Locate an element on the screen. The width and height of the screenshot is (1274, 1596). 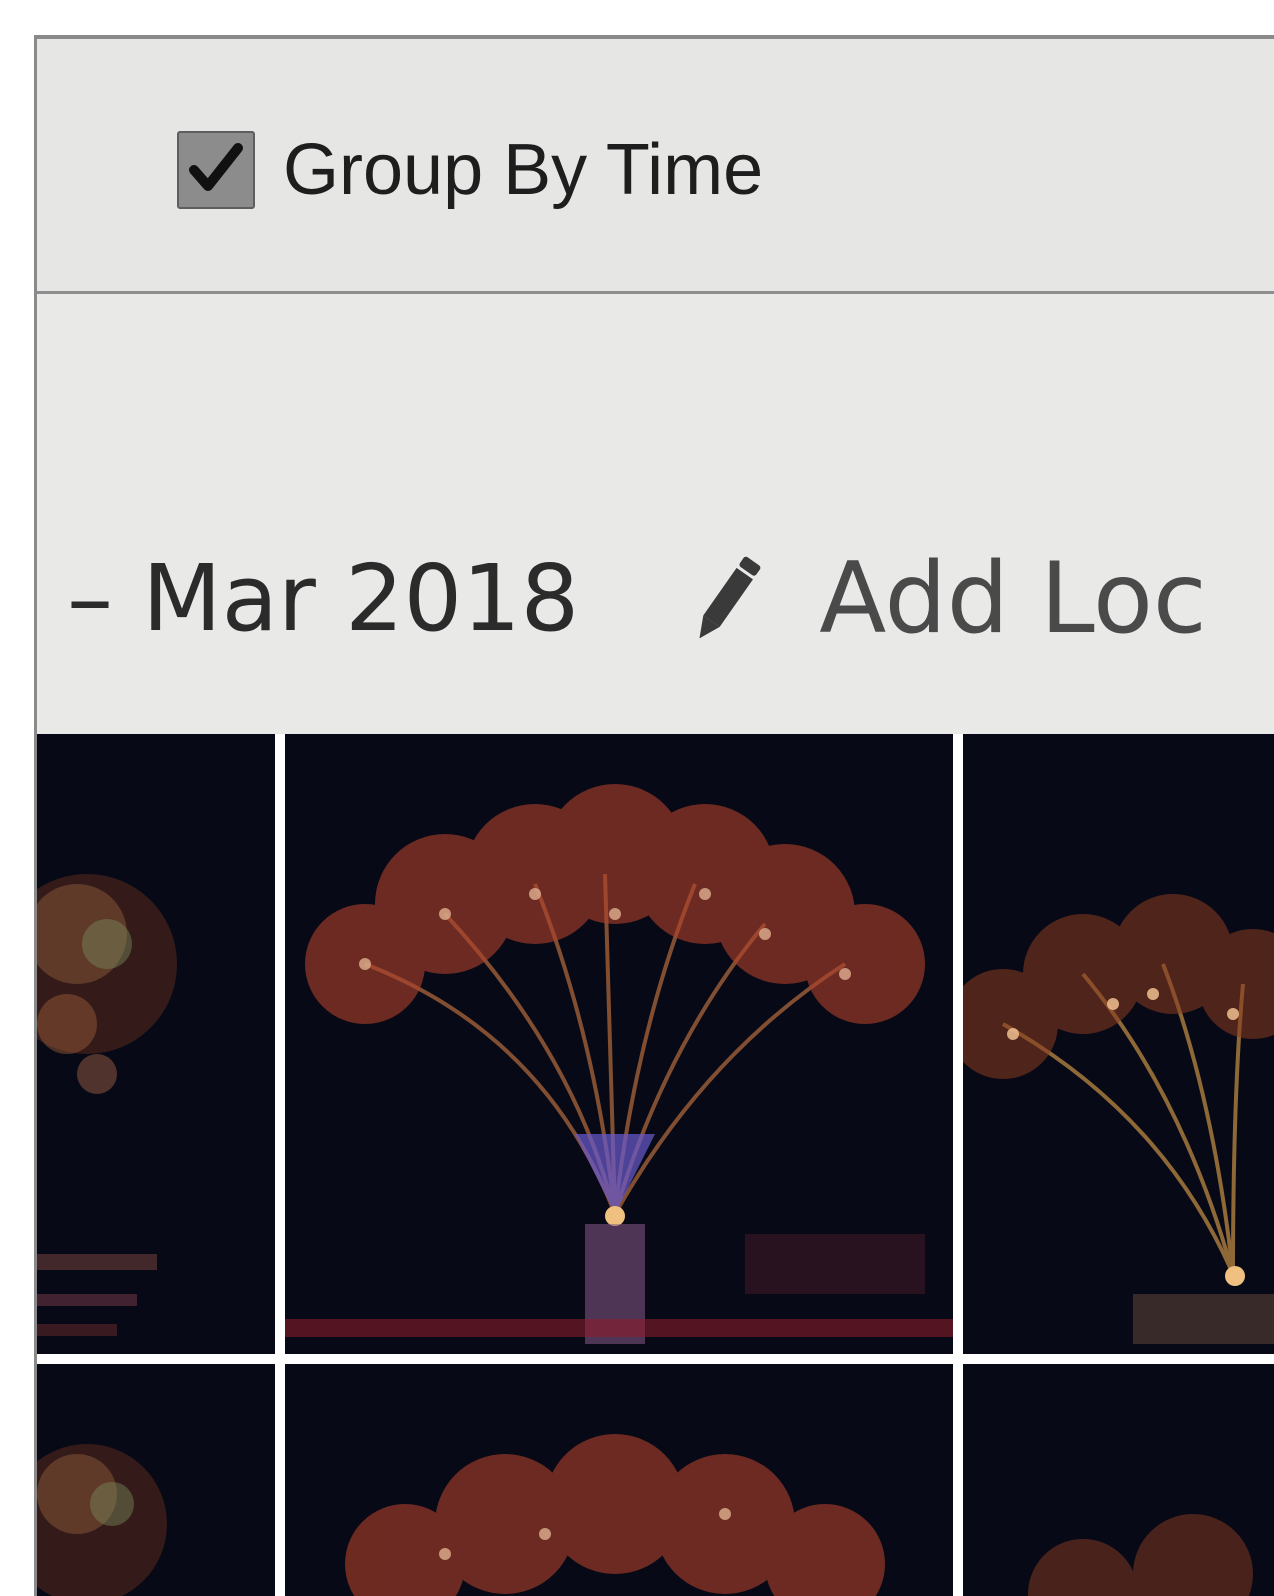
pencil-icon is located at coordinates (727, 599).